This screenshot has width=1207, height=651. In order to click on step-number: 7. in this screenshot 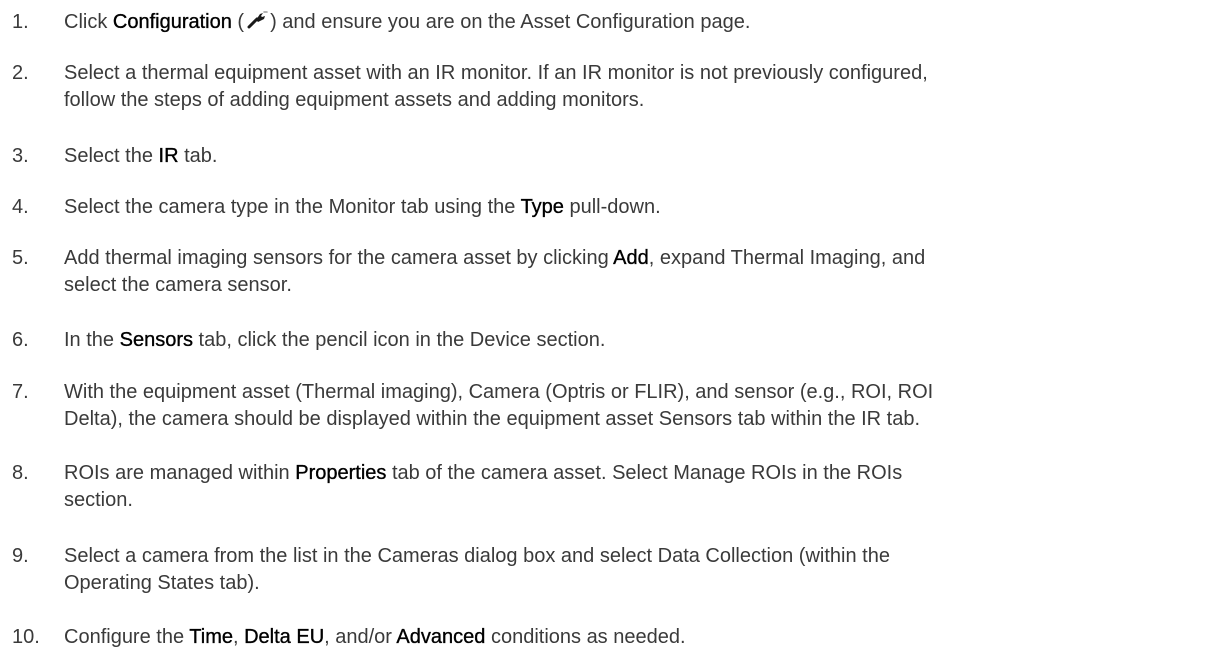, I will do `click(20, 392)`.